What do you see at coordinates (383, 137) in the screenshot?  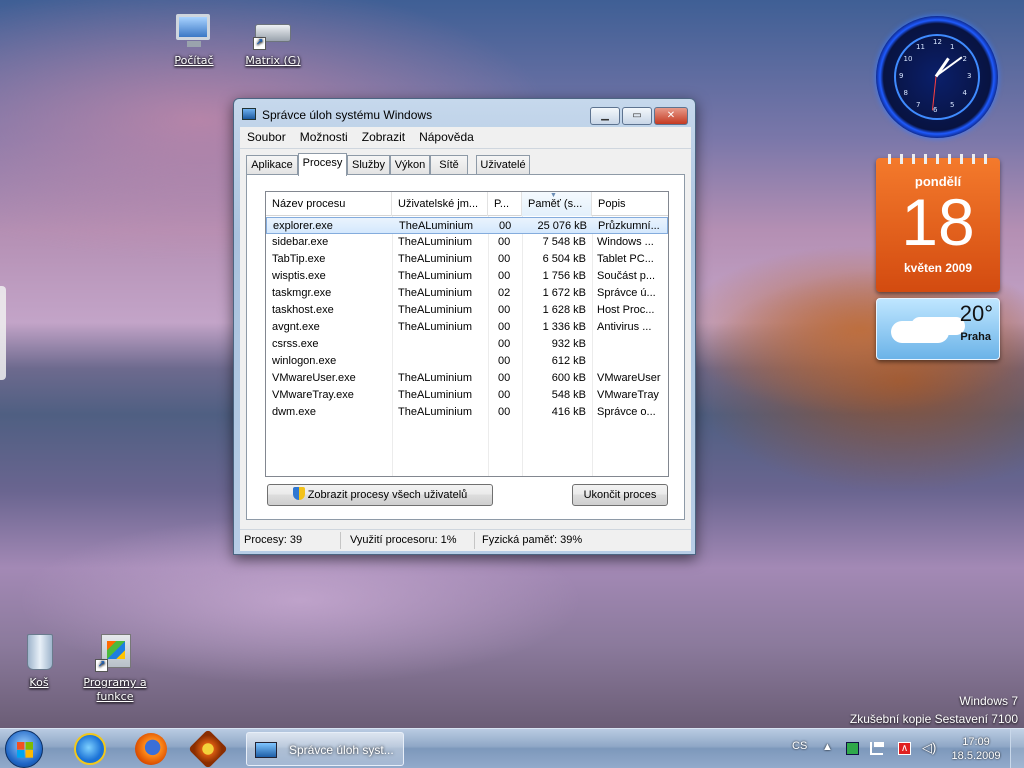 I see `menu-zobrazit: Zobrazit` at bounding box center [383, 137].